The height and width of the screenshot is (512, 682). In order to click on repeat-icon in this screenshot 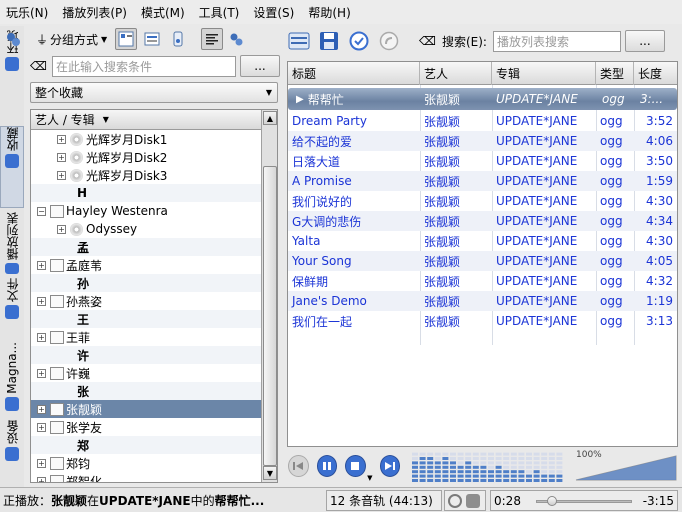, I will do `click(455, 500)`.